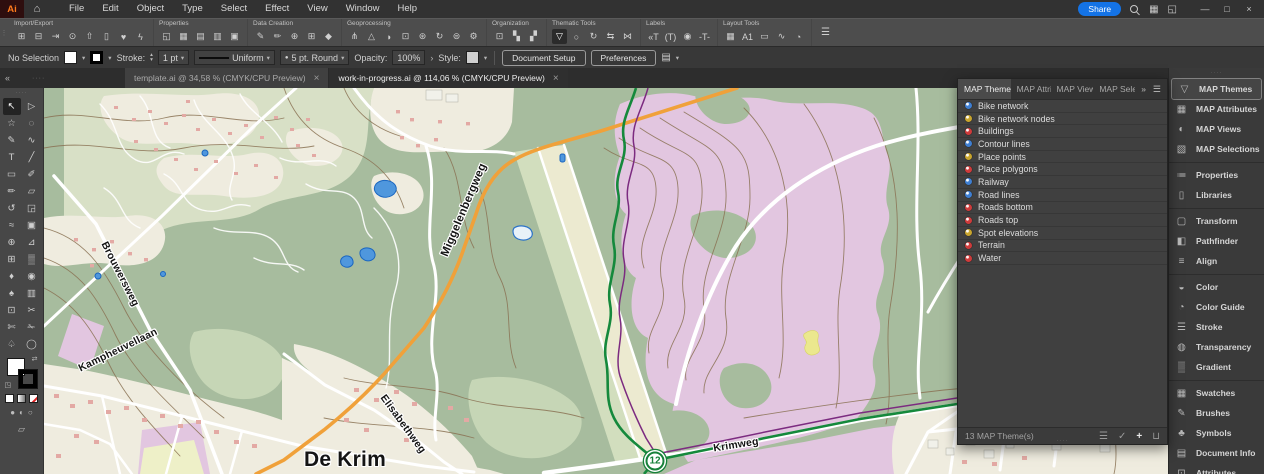 This screenshot has height=474, width=1264. I want to click on close-icon: ×, so click(556, 78).